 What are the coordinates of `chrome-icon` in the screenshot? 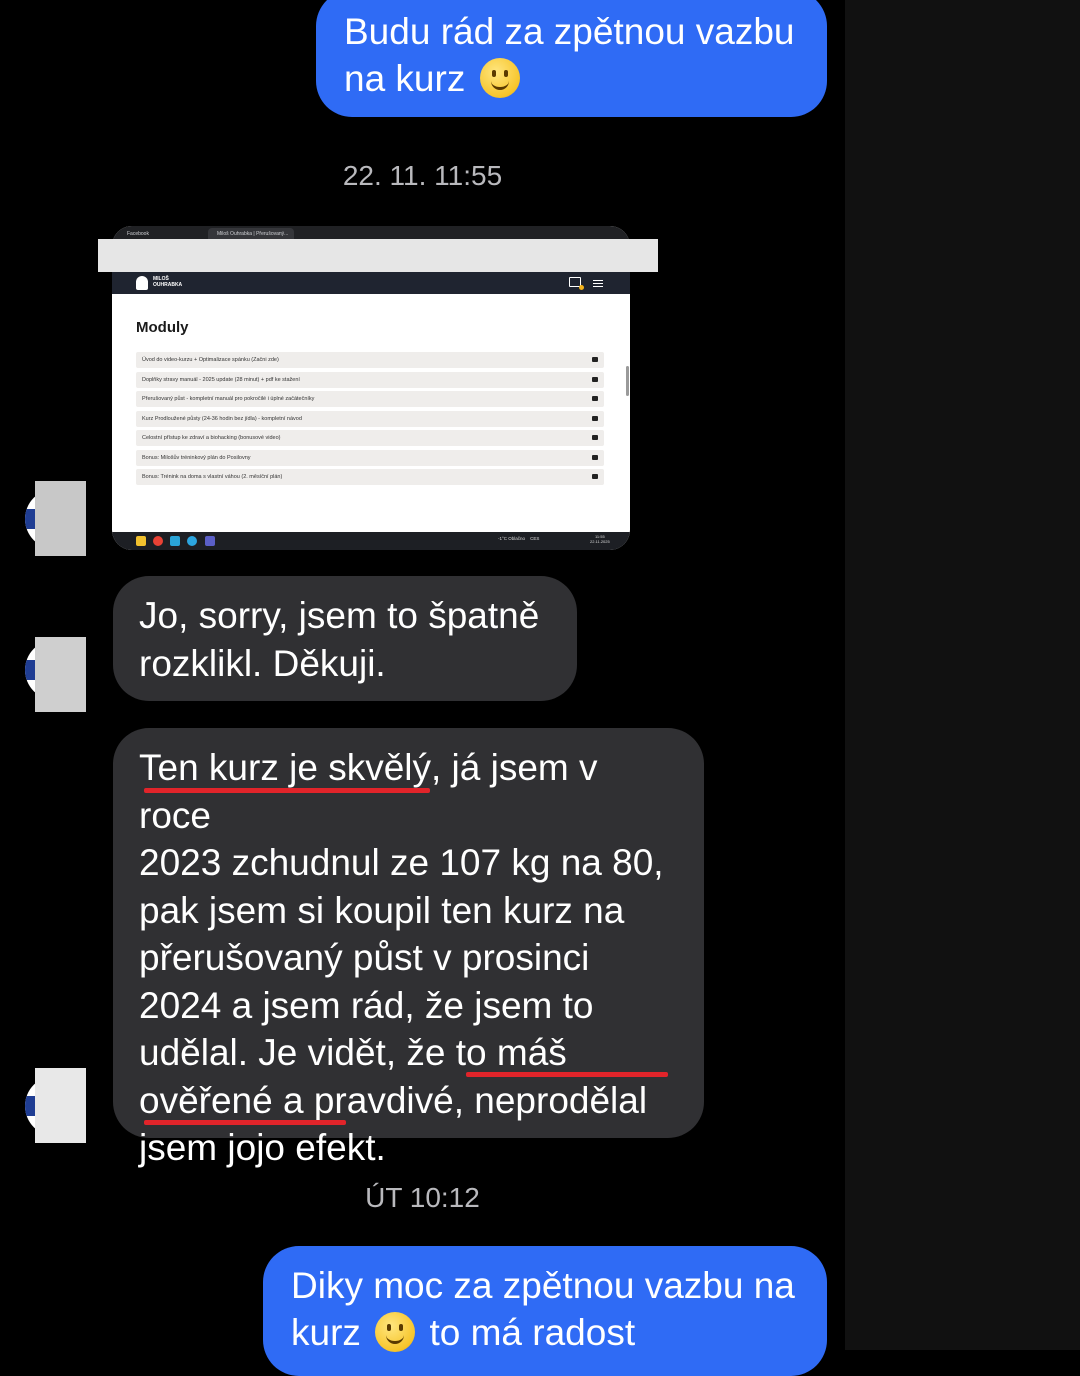 It's located at (158, 541).